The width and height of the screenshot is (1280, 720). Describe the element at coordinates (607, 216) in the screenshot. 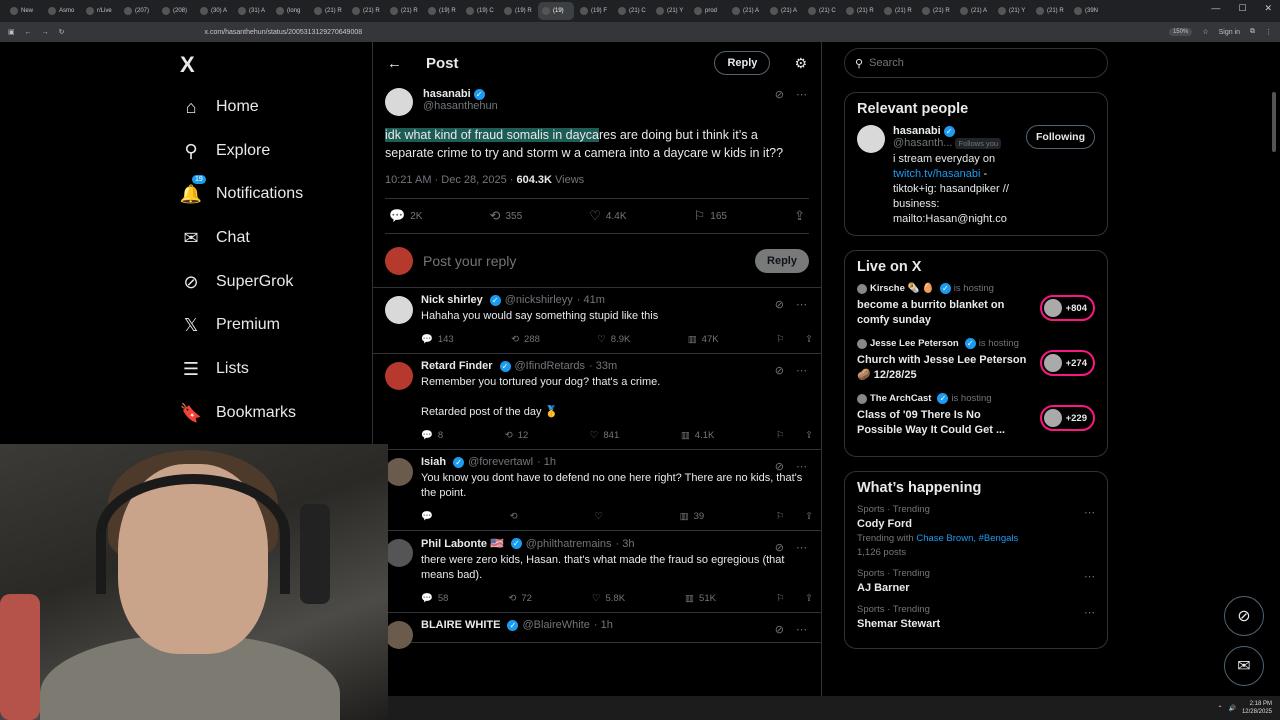

I see `like-stat: ♡ 4.4K` at that location.